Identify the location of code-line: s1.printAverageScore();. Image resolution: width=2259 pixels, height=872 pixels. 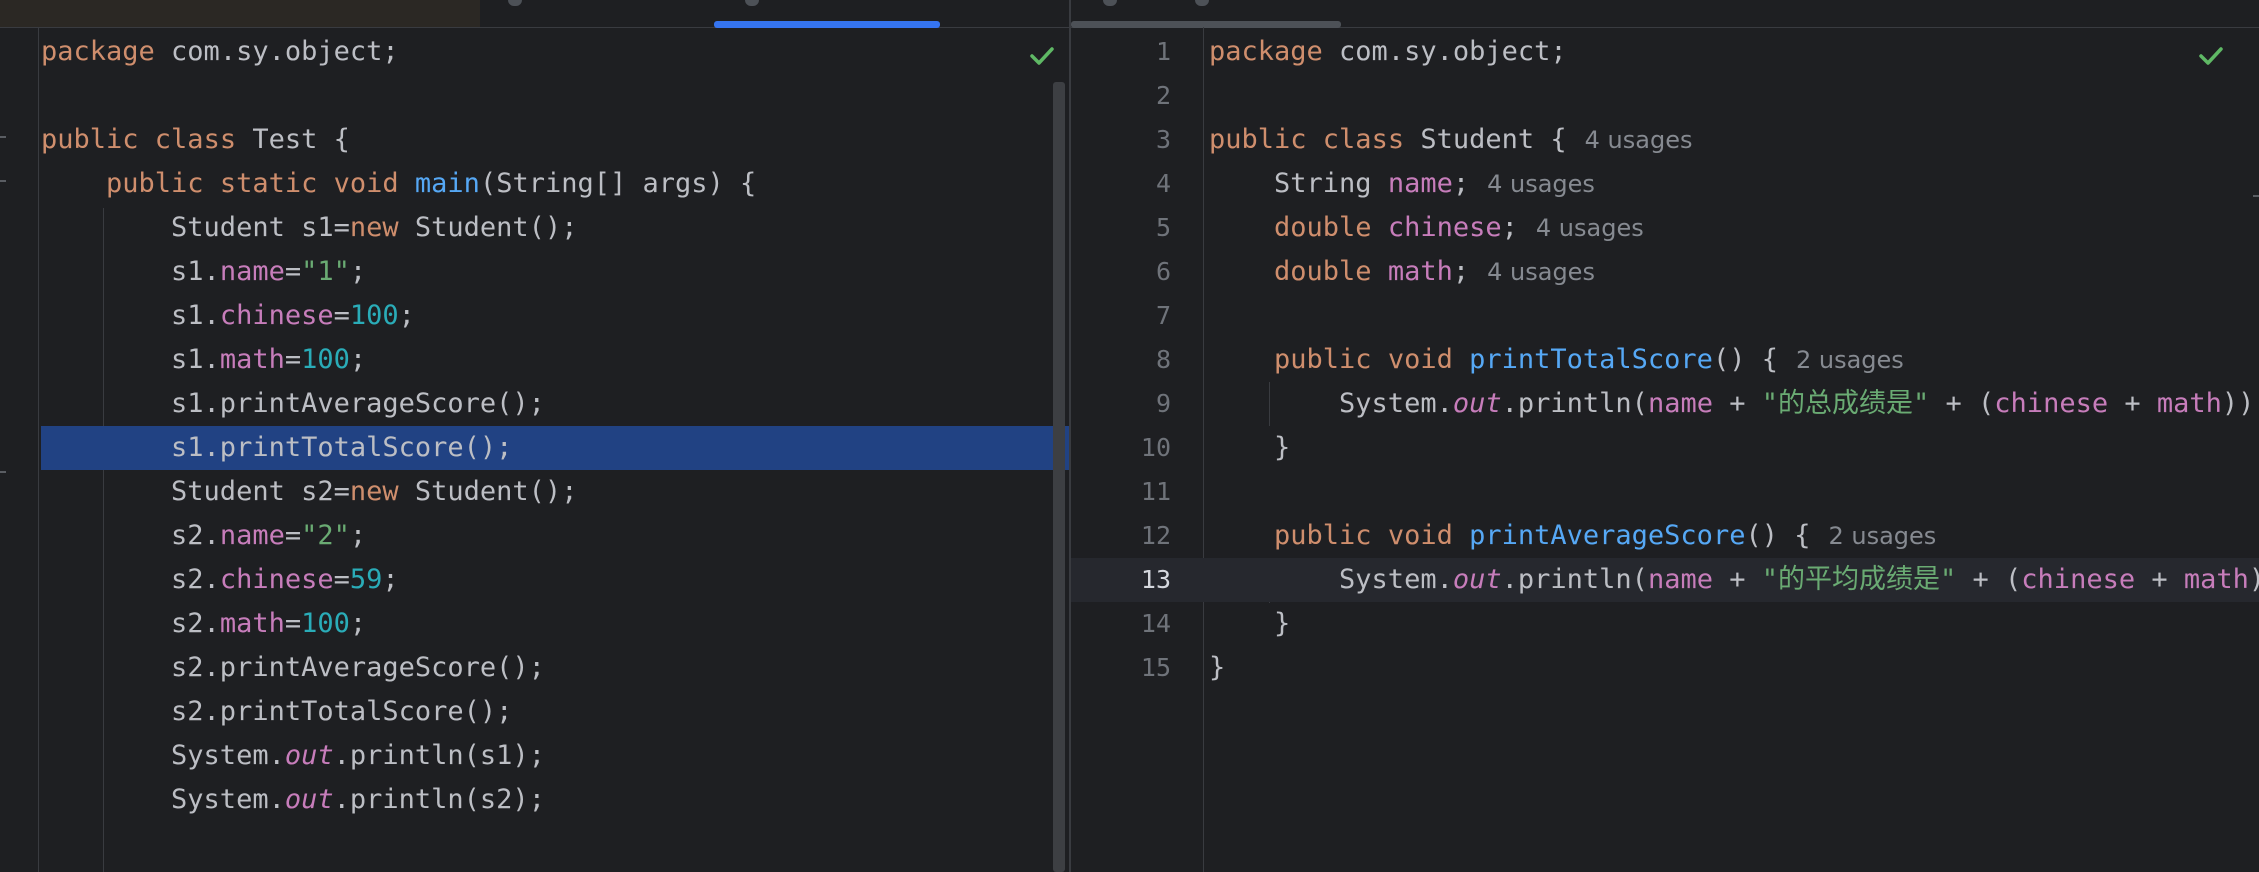
(534, 404).